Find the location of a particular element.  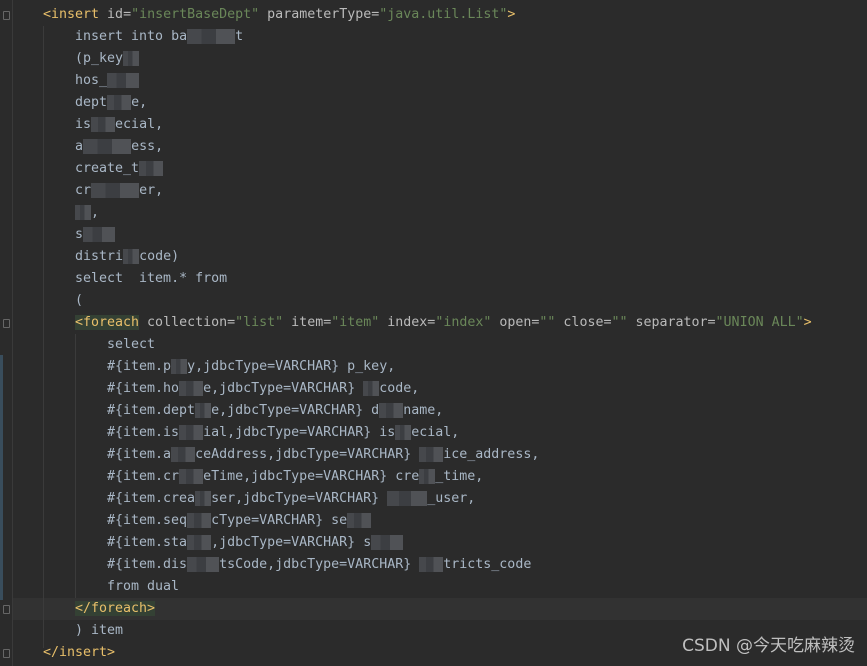

code-text: ial,jdbcType=VARCHAR} is is located at coordinates (299, 432).